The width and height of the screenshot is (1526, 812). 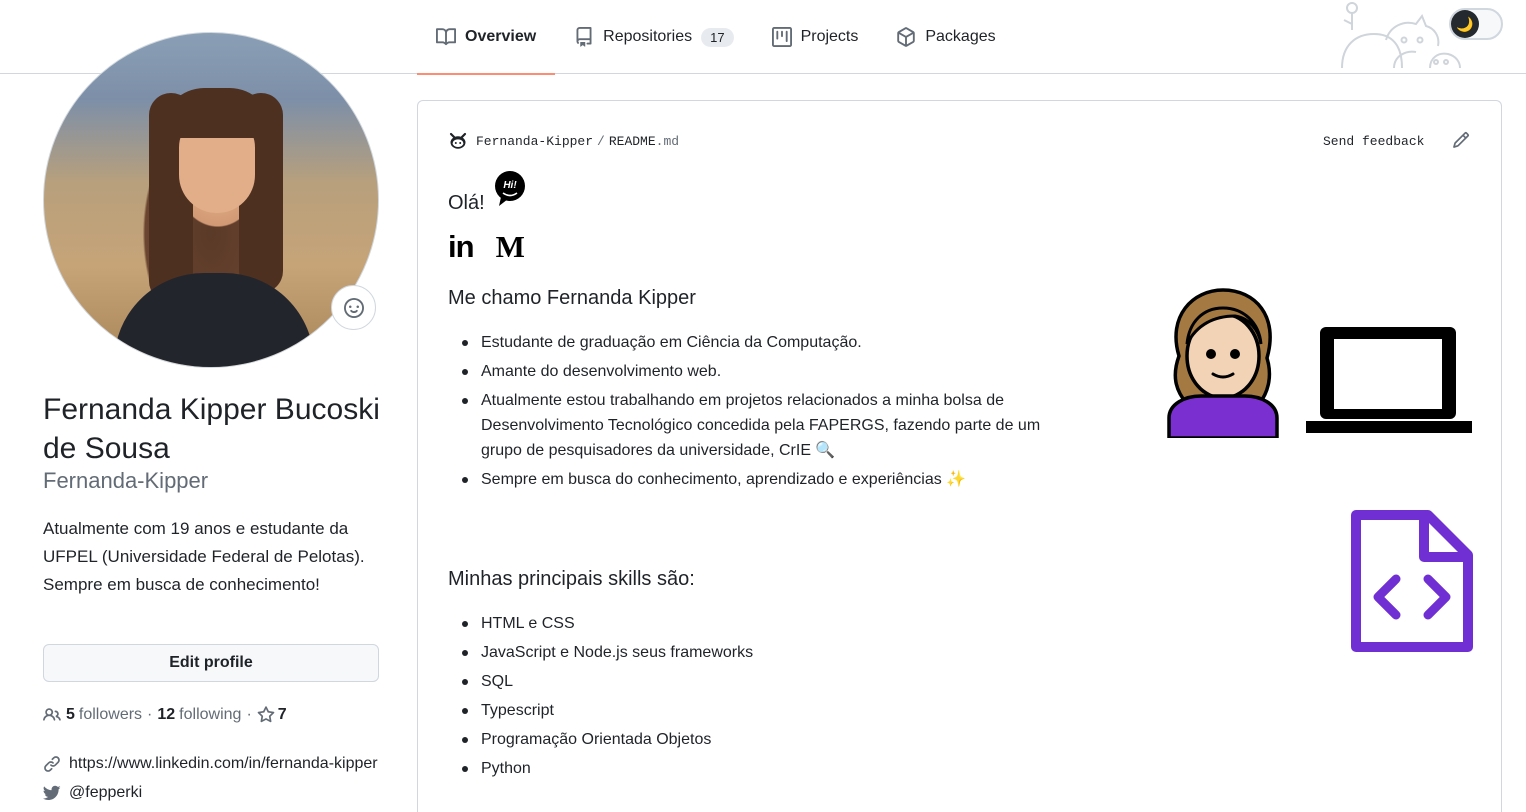 What do you see at coordinates (211, 663) in the screenshot?
I see `edit-profile-button: Edit profile` at bounding box center [211, 663].